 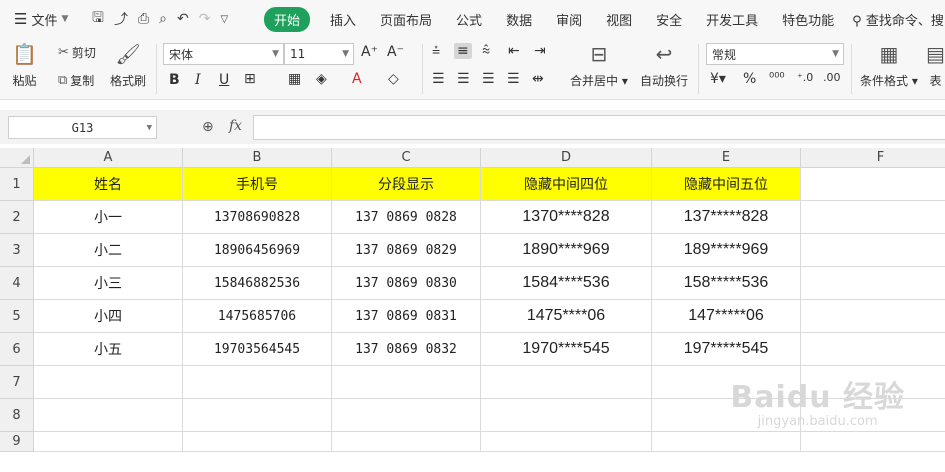 What do you see at coordinates (17, 415) in the screenshot?
I see `row-header-8: 8` at bounding box center [17, 415].